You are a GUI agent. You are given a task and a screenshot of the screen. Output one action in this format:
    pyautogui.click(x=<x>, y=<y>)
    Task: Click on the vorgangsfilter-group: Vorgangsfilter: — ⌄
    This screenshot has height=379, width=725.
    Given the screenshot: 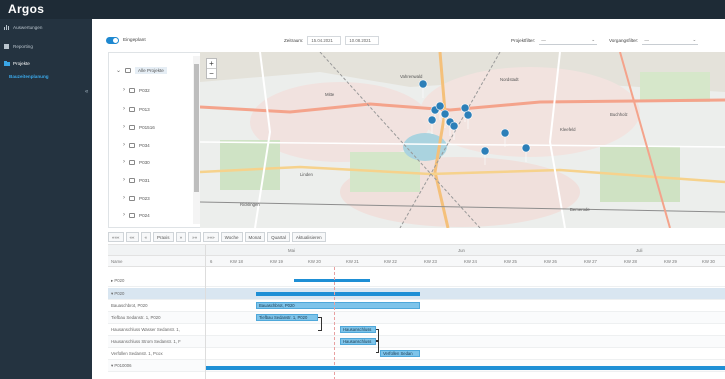 What is the action you would take?
    pyautogui.click(x=654, y=40)
    